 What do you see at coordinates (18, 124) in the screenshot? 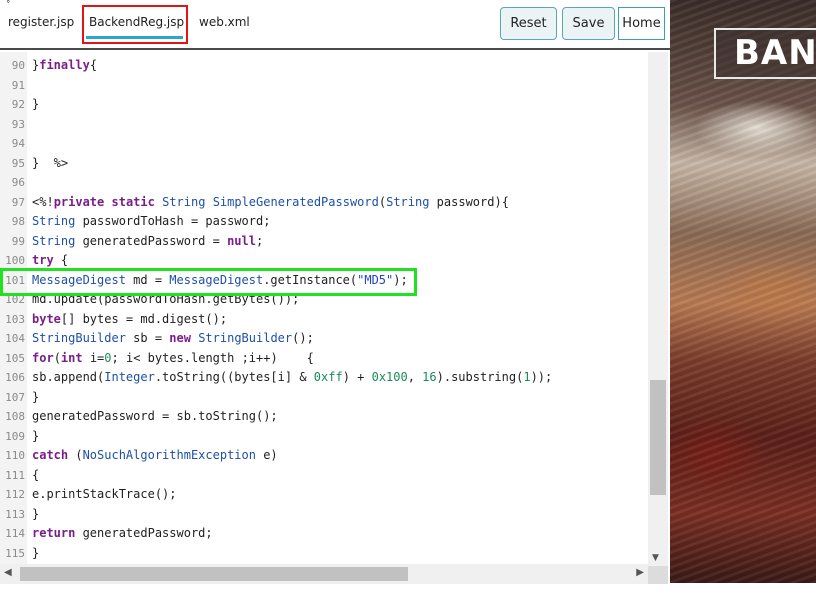
I see `line-number: 93` at bounding box center [18, 124].